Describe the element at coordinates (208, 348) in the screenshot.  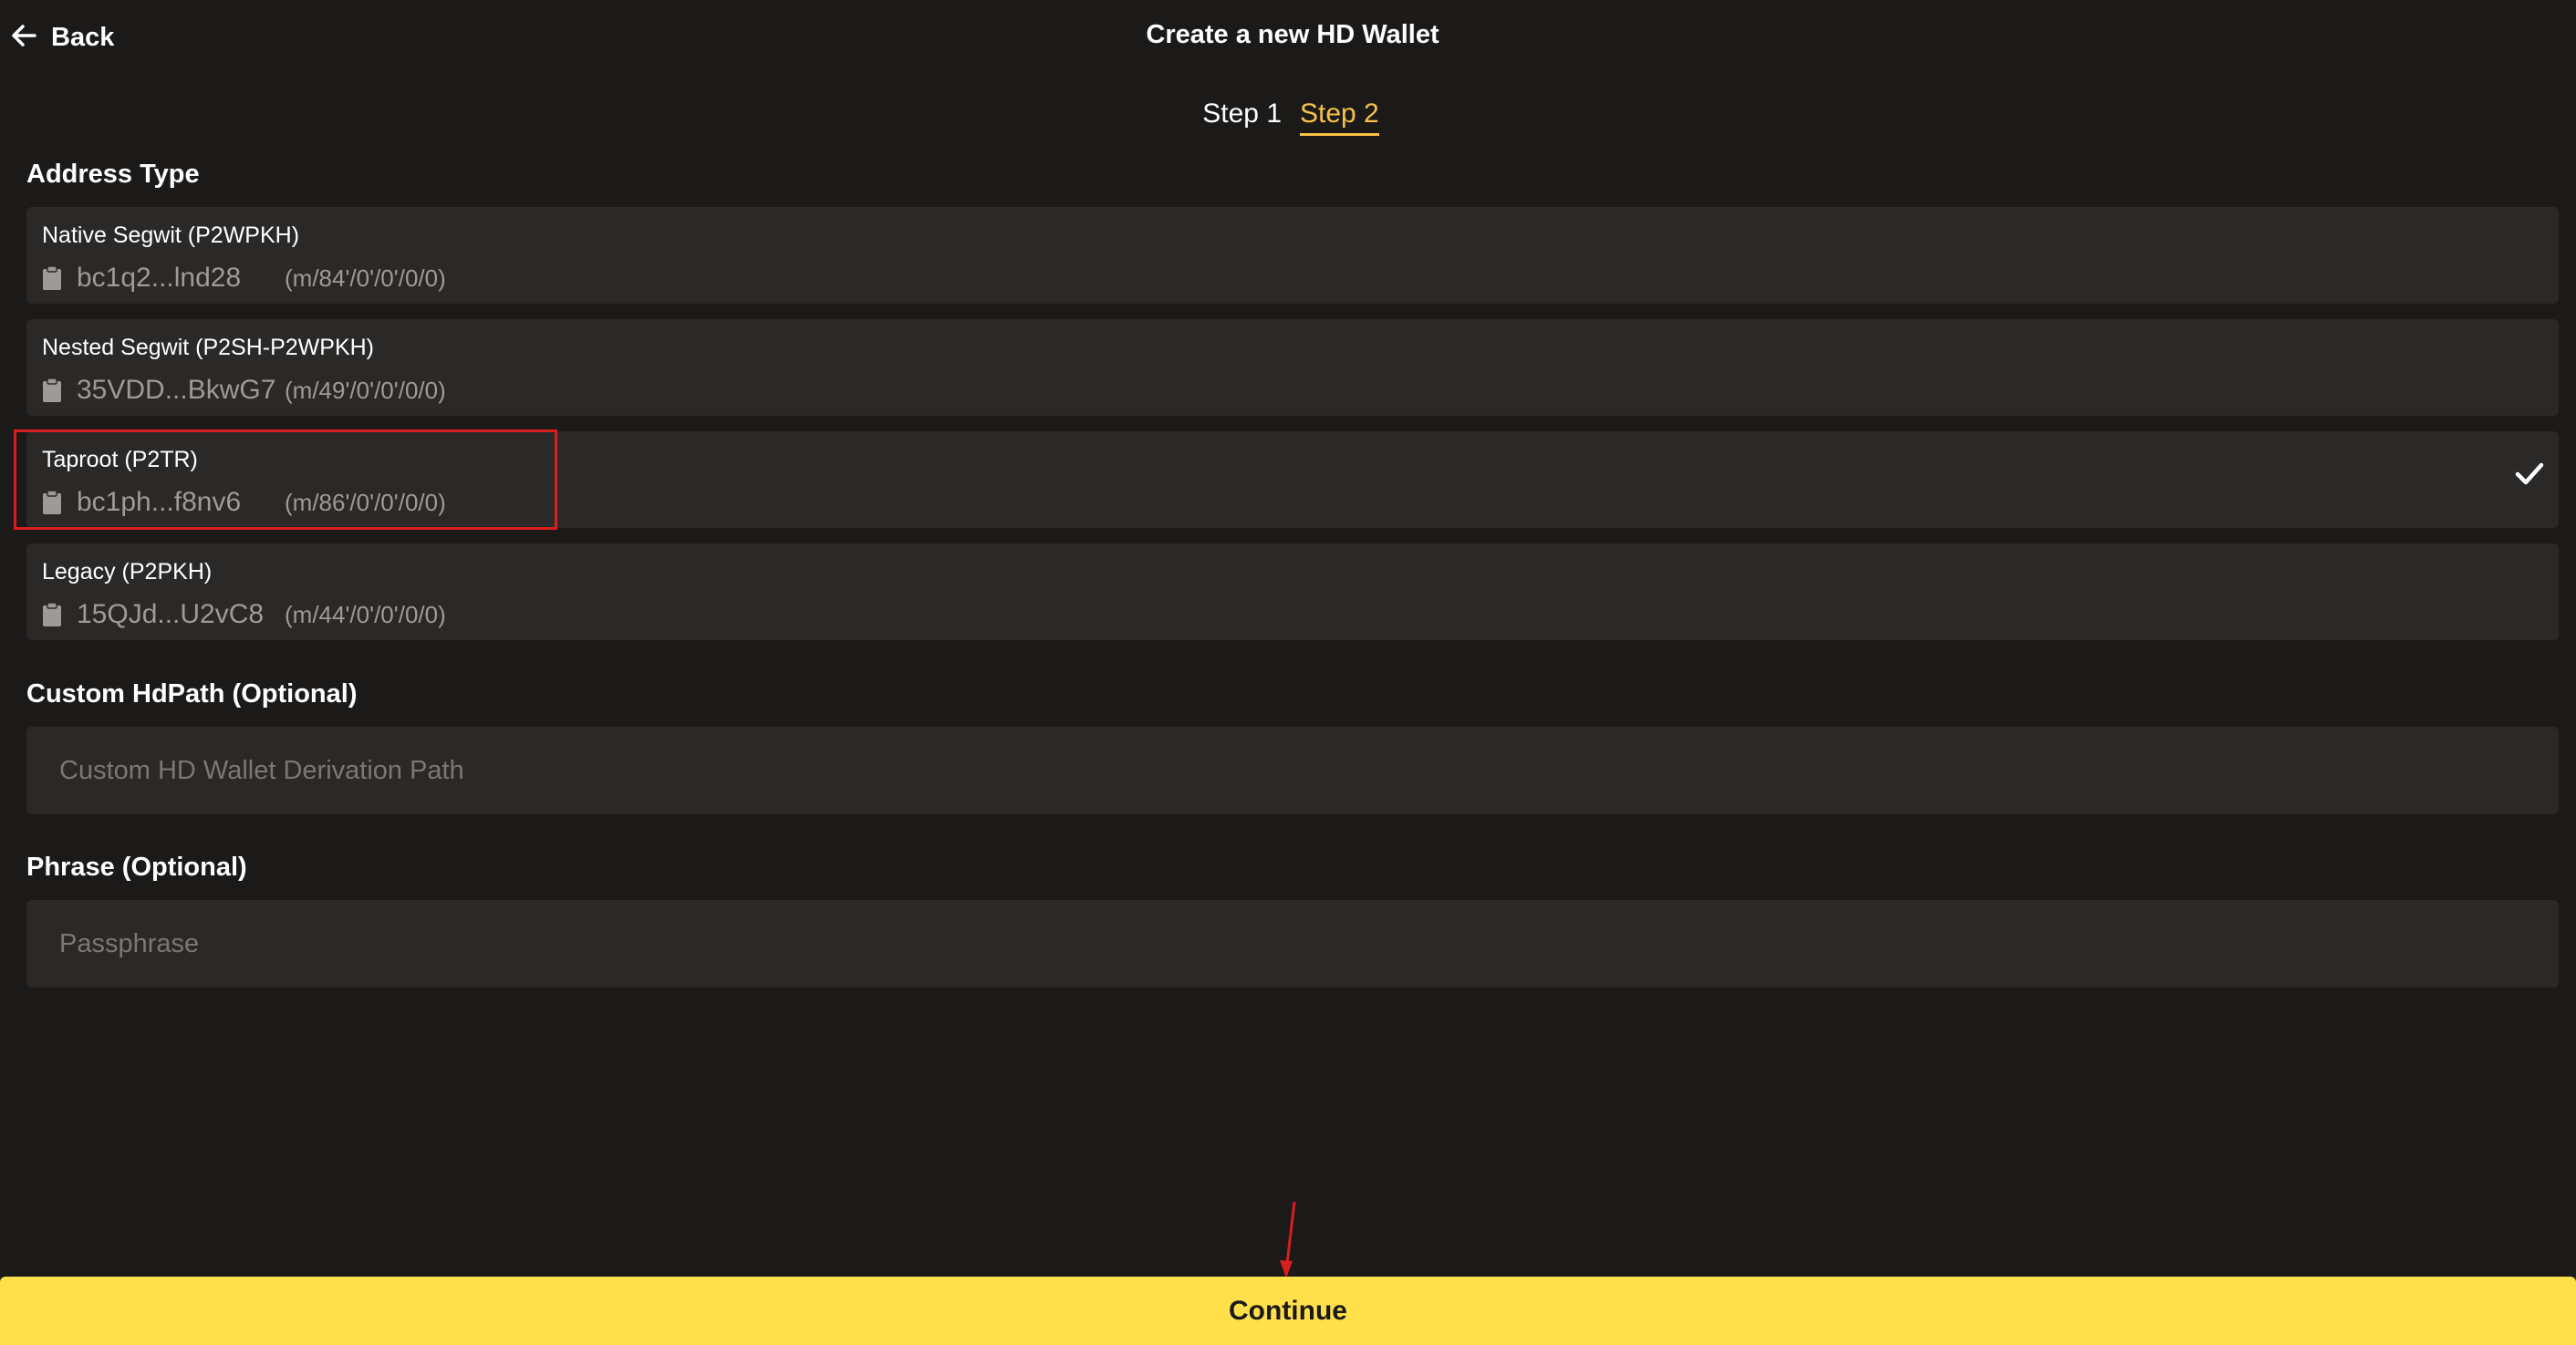
I see `address-option-name: Nested Segwit (P2SH-P2WPKH)` at that location.